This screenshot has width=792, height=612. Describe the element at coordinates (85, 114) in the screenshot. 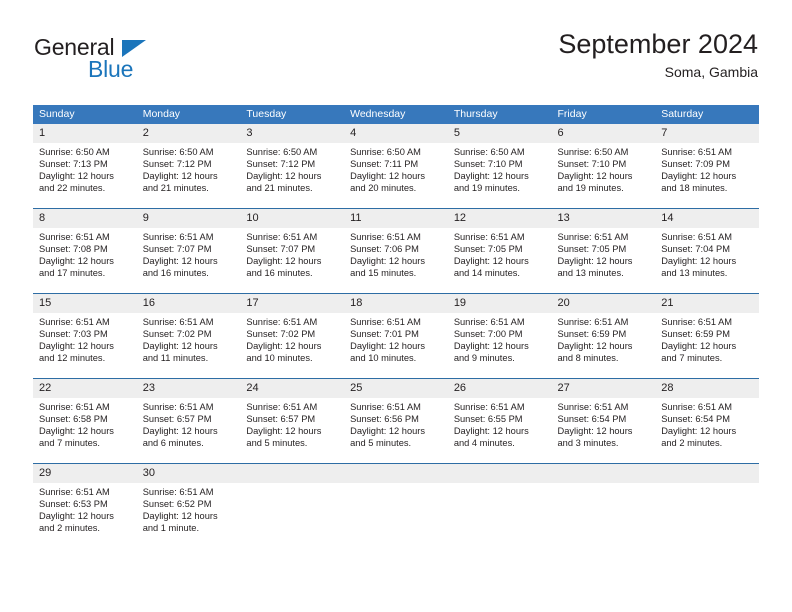

I see `weekday-header-sunday: Sunday` at that location.